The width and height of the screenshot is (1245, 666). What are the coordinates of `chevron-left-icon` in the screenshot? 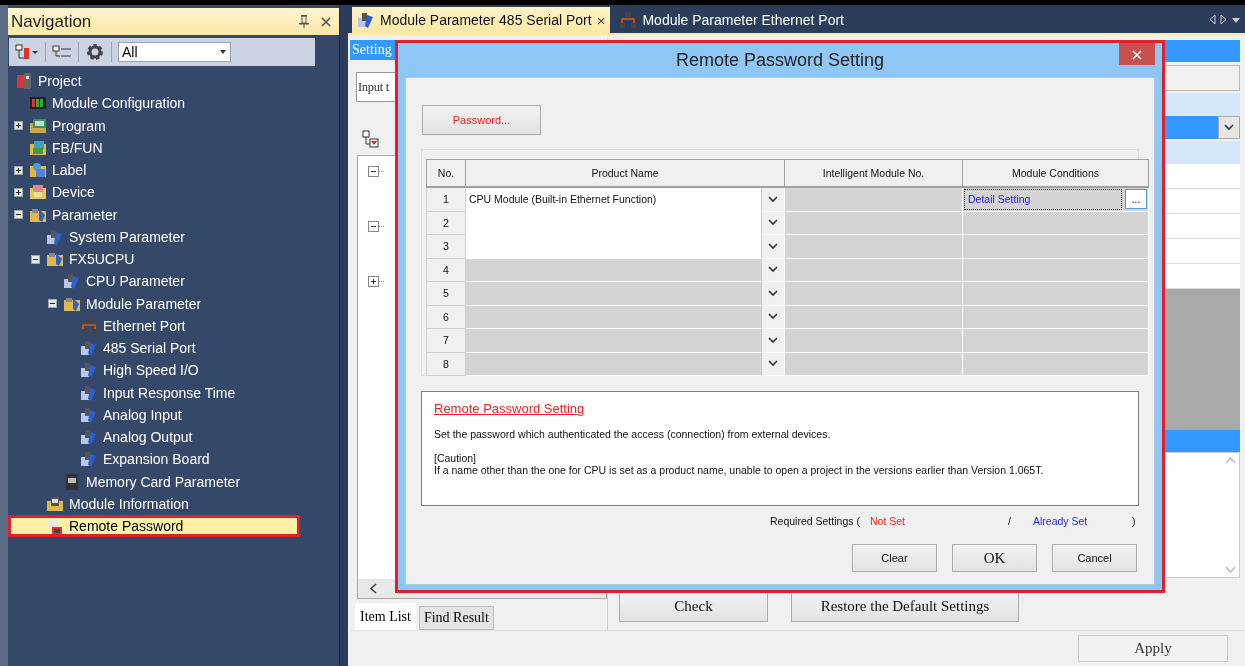 It's located at (373, 588).